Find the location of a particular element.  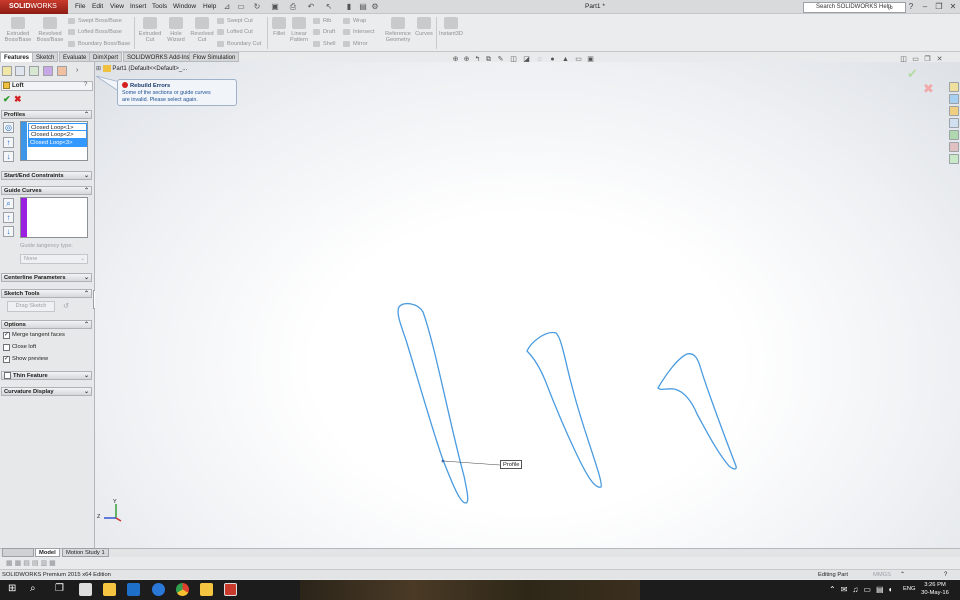

menu-insert: Insert is located at coordinates (138, 7).